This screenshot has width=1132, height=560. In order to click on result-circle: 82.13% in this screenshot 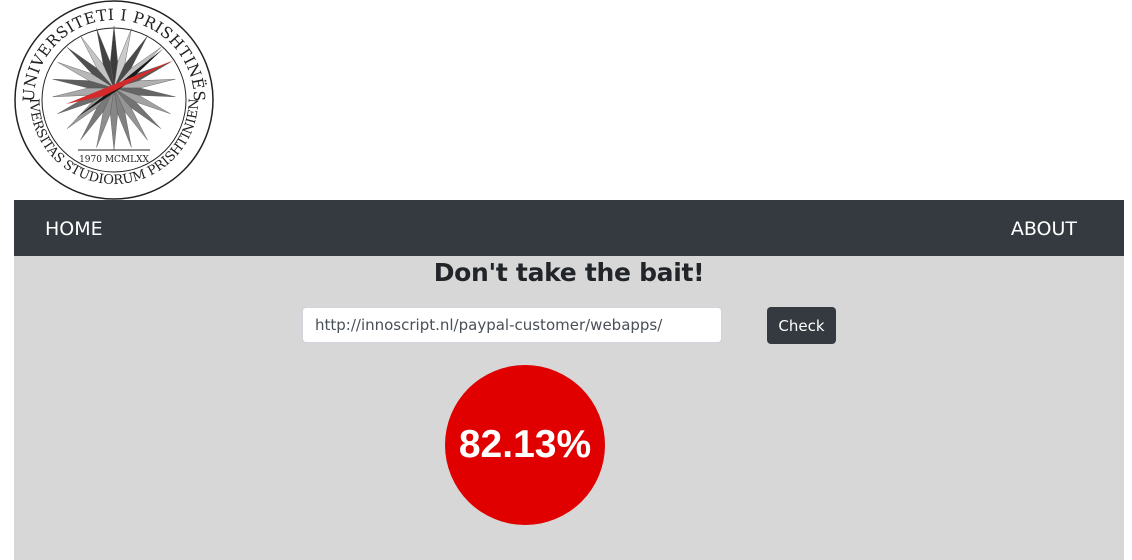, I will do `click(525, 445)`.